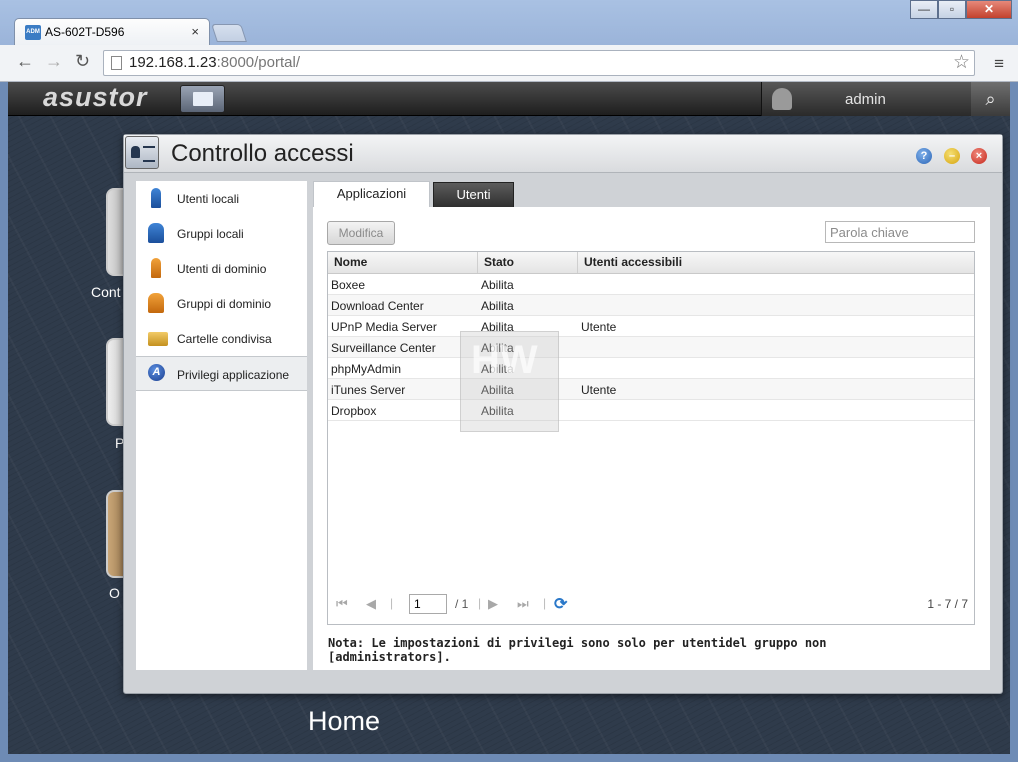  I want to click on browser-tab: ADM AS-602T-D596 ×, so click(112, 31).